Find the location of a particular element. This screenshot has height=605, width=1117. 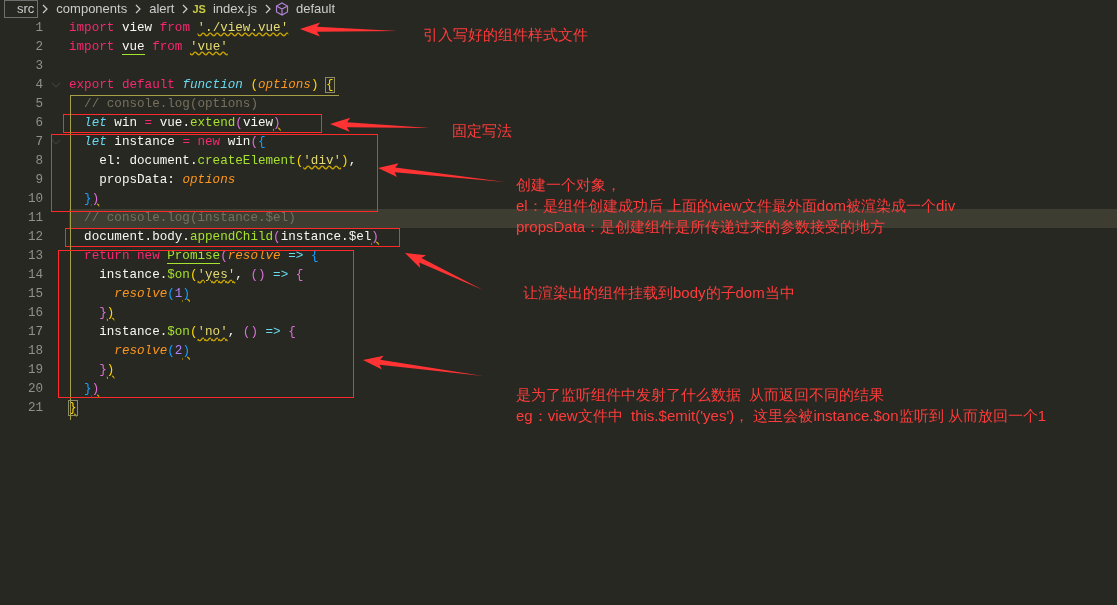

annotation-text: propsData：是创建组件是所传递过来的参数接受的地方 is located at coordinates (701, 227).